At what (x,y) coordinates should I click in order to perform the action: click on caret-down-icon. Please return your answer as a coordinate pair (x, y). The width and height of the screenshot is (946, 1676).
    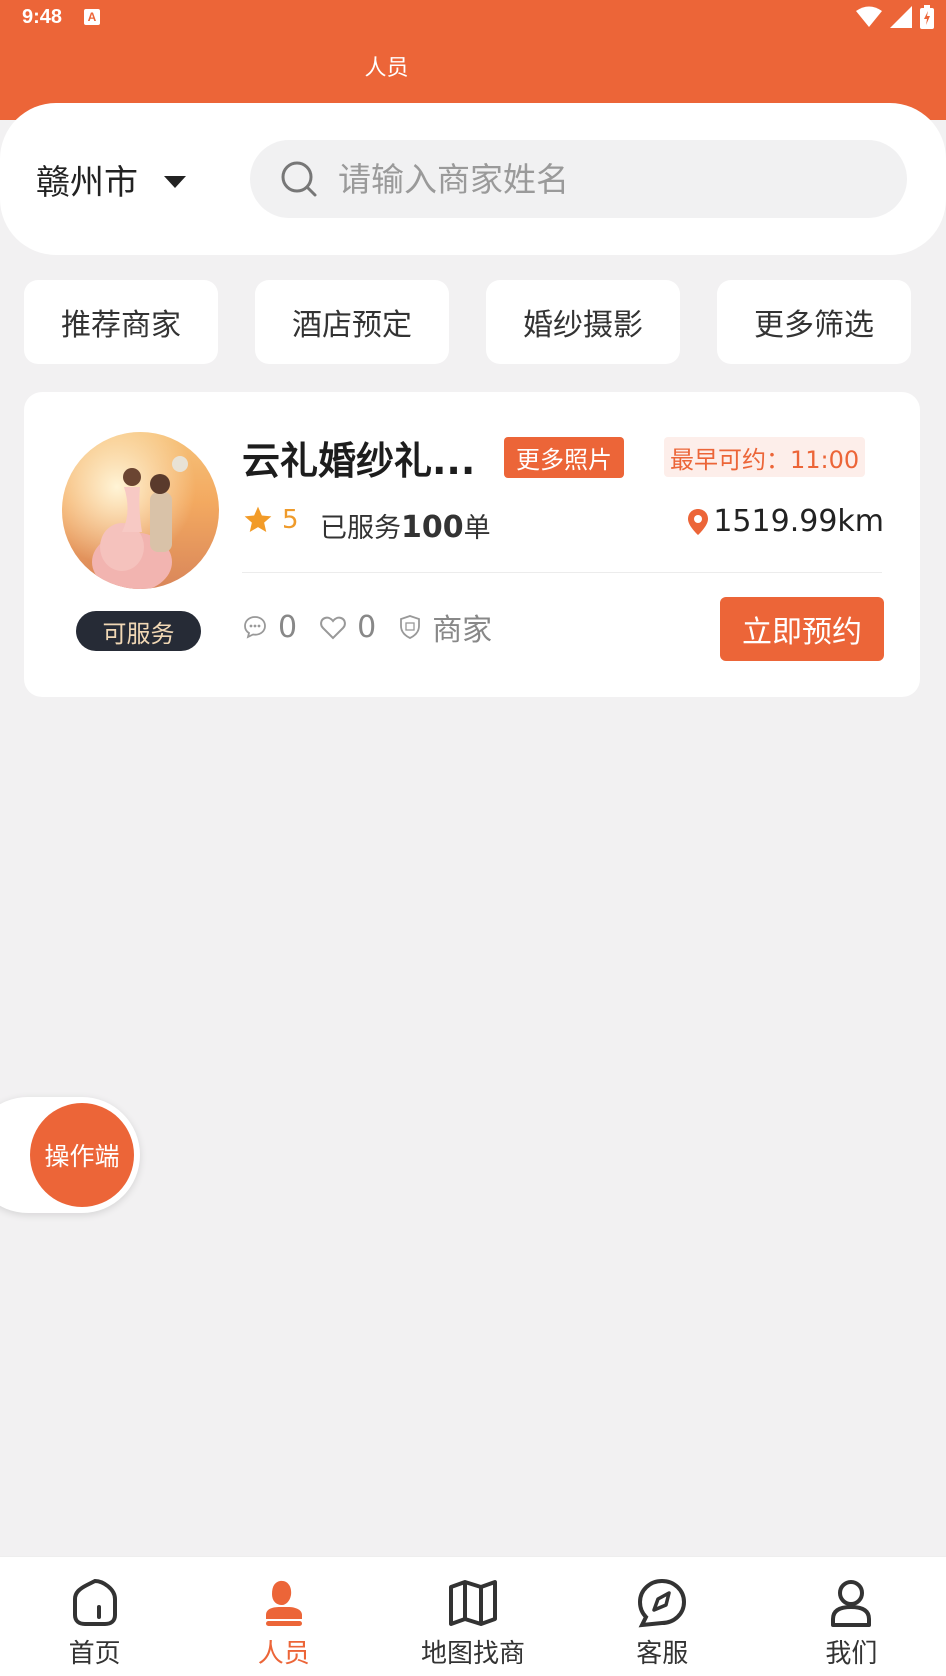
    Looking at the image, I should click on (175, 181).